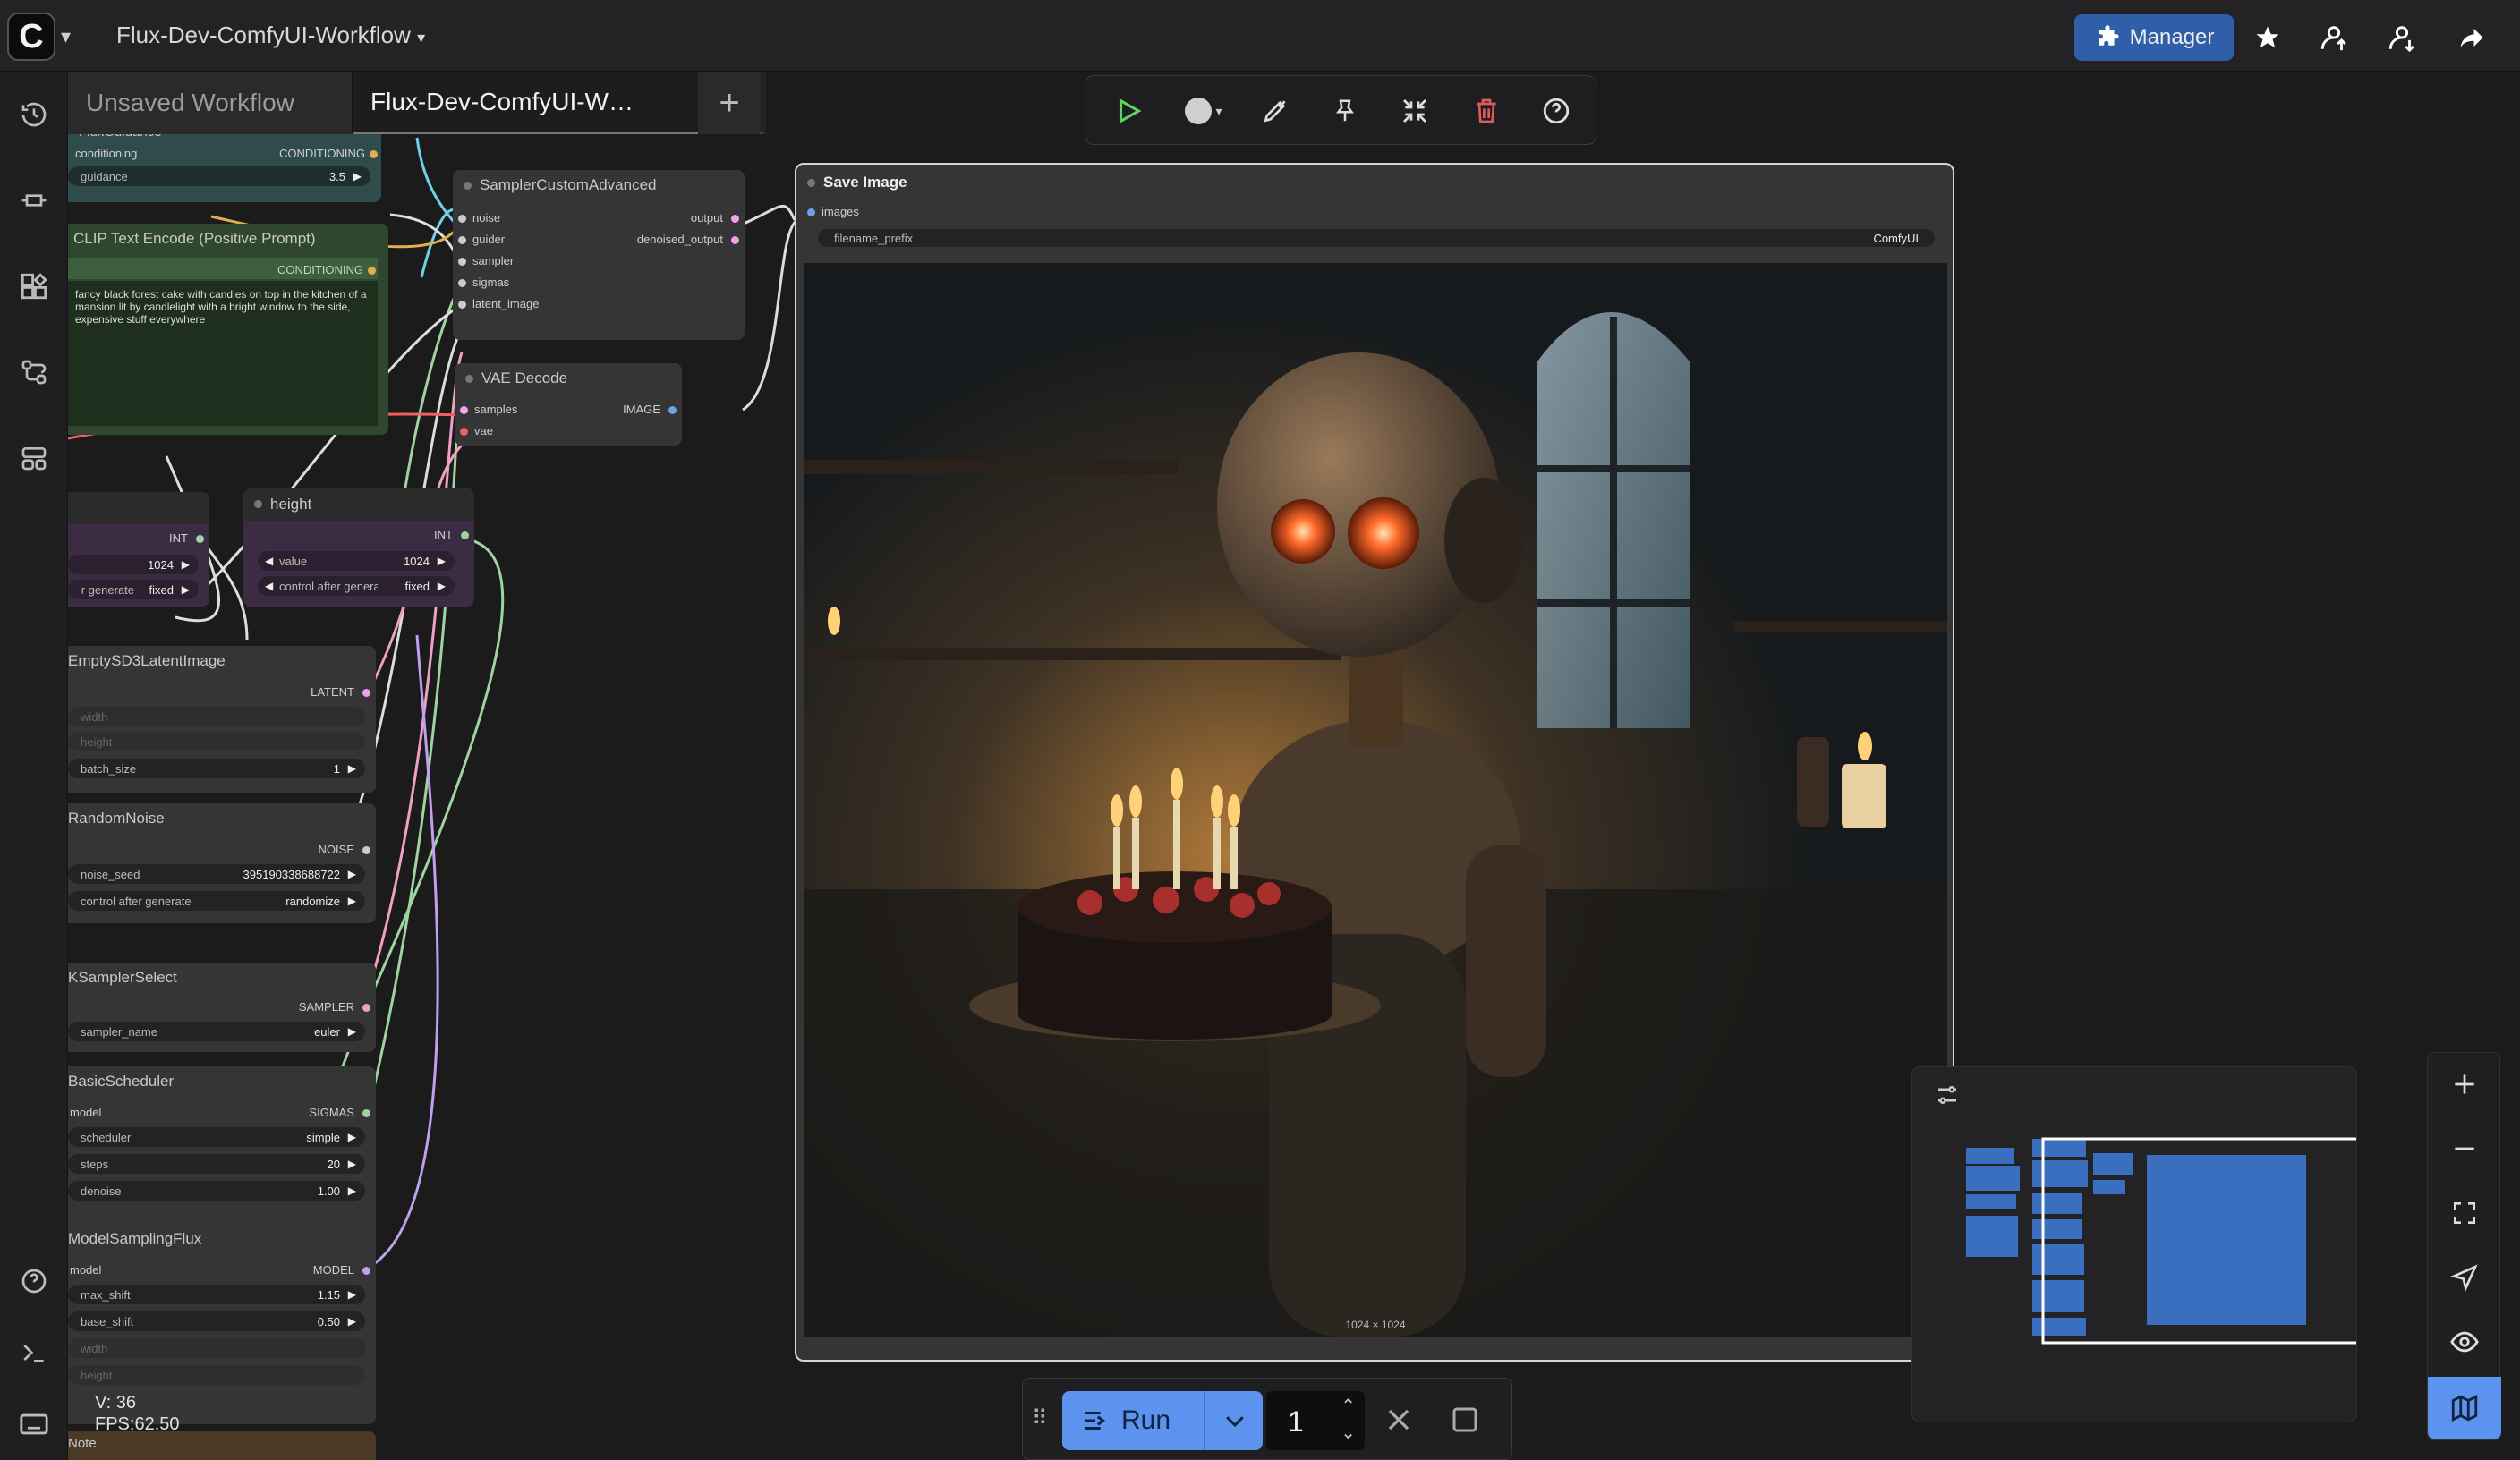  I want to click on sampler-name-widget: sampler_name euler ▶, so click(216, 1032).